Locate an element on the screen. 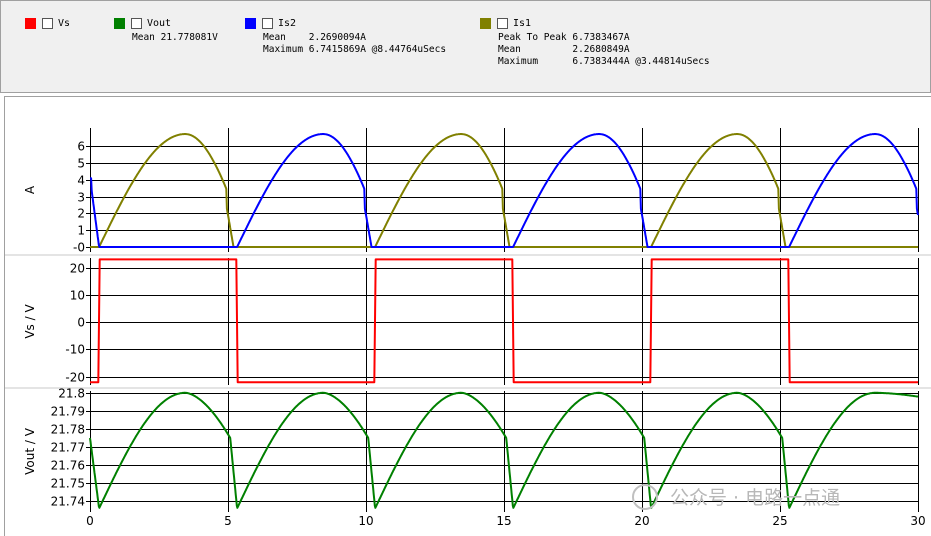  x-tick-label: 30 is located at coordinates (917, 521).